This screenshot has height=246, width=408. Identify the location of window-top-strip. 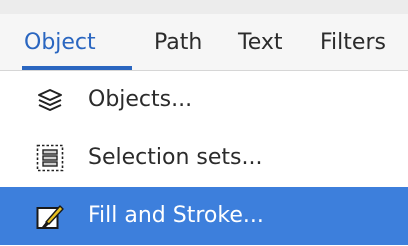
(204, 7).